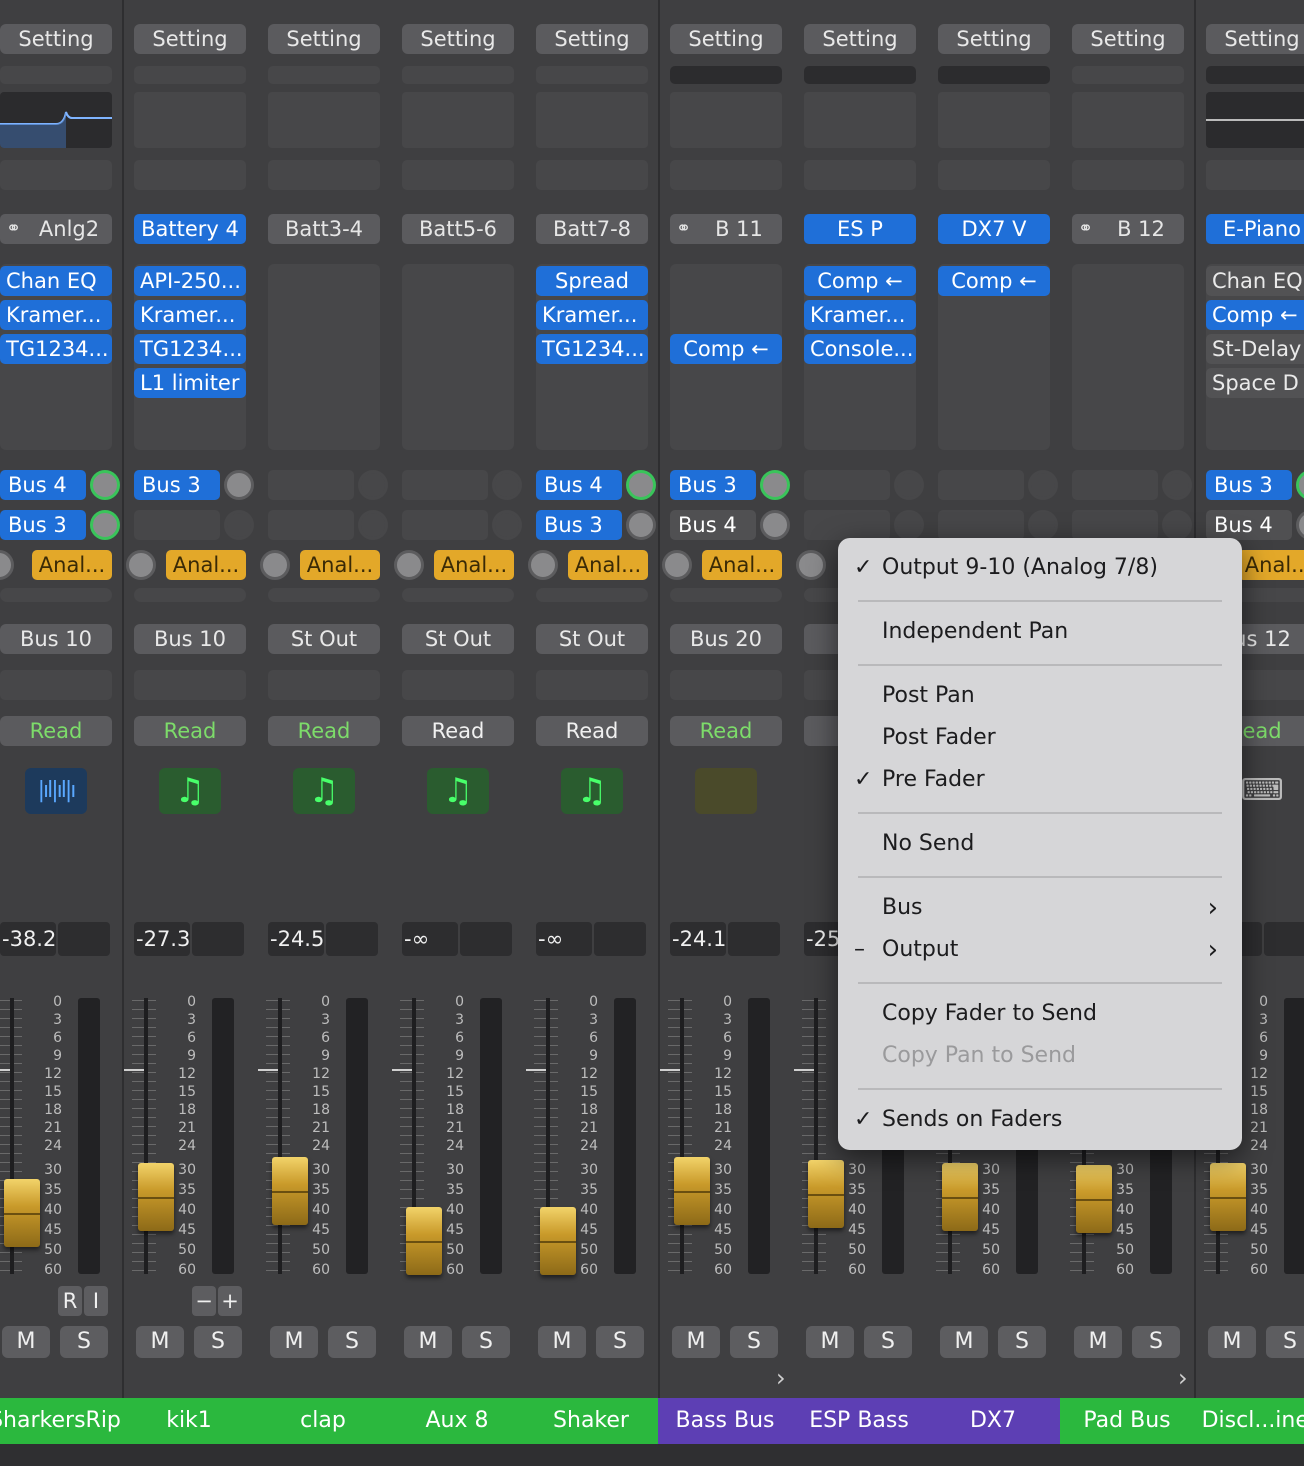 The image size is (1304, 1466). What do you see at coordinates (1255, 229) in the screenshot?
I see `input-slot: E-Piano` at bounding box center [1255, 229].